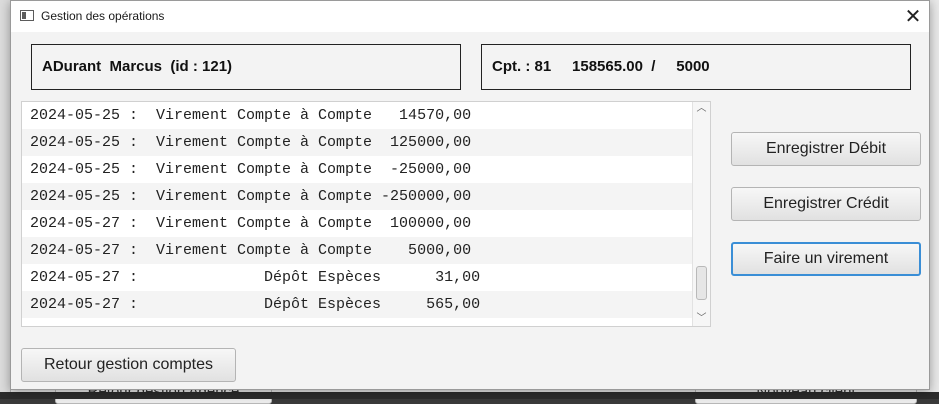  Describe the element at coordinates (701, 319) in the screenshot. I see `scroll-down-arrow-icon: ﹀` at that location.